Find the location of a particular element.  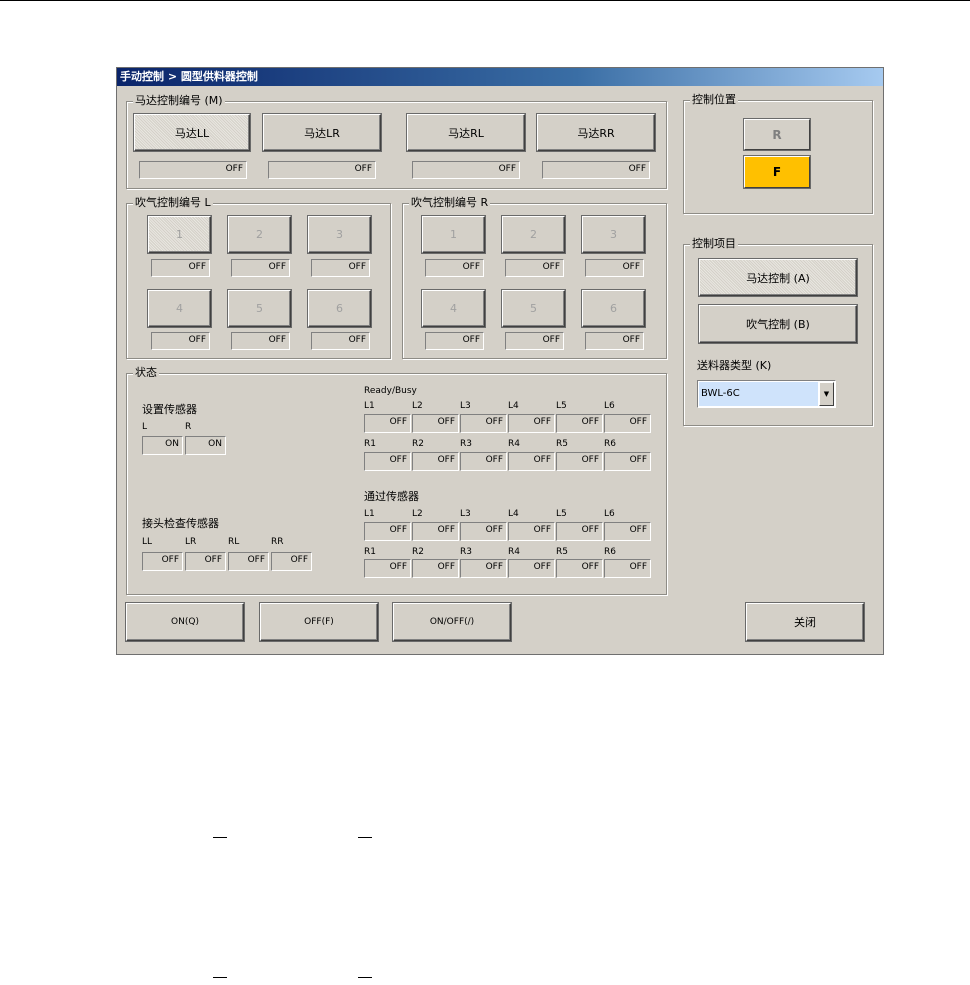

blow-right-3-button: 3 is located at coordinates (613, 234).